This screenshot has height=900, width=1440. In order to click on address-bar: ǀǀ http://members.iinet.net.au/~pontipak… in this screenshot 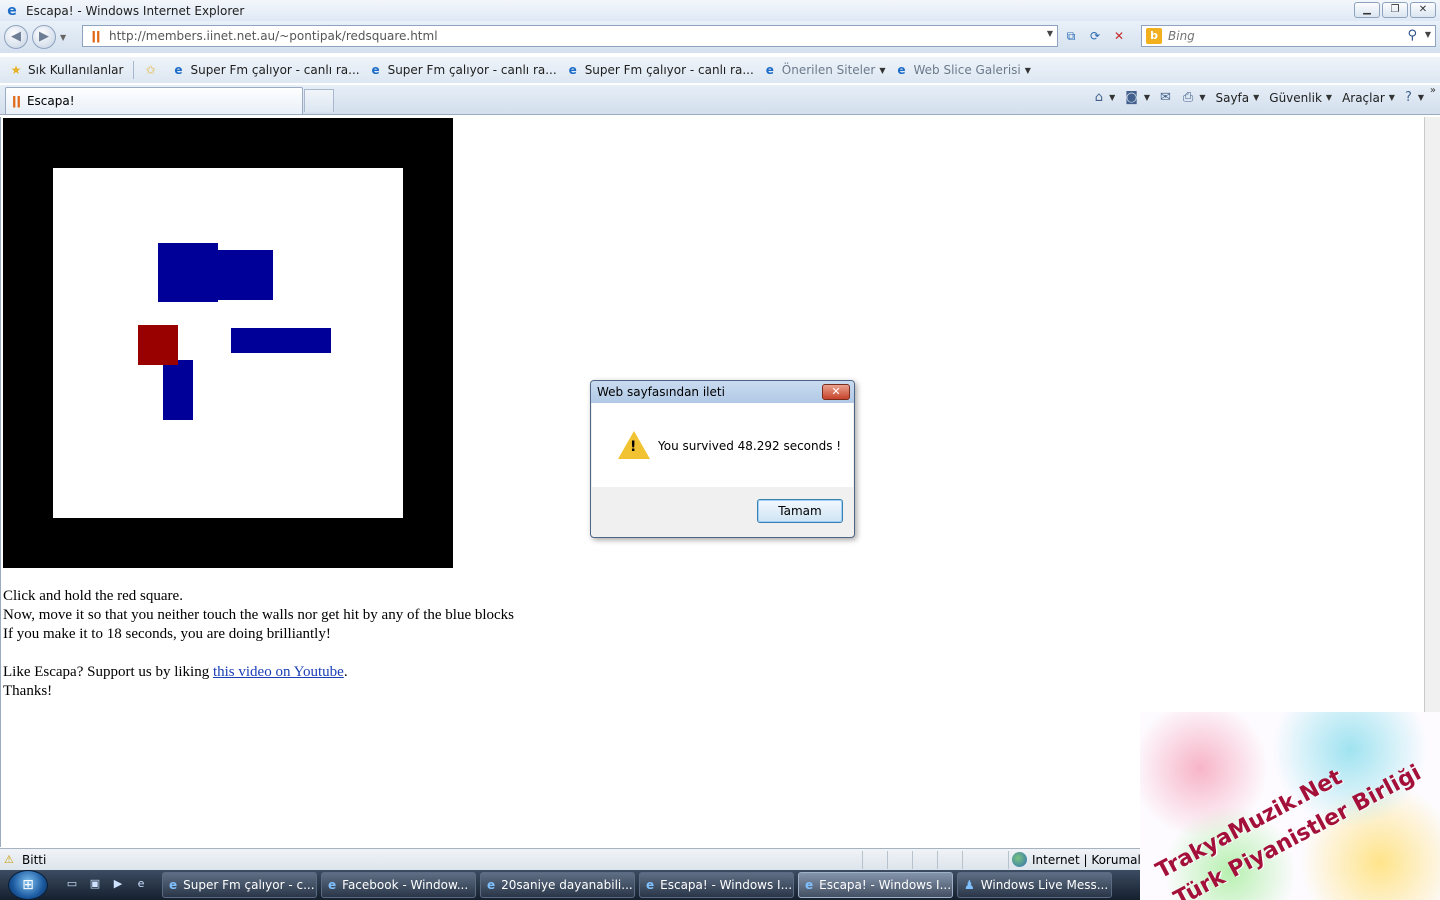, I will do `click(570, 36)`.